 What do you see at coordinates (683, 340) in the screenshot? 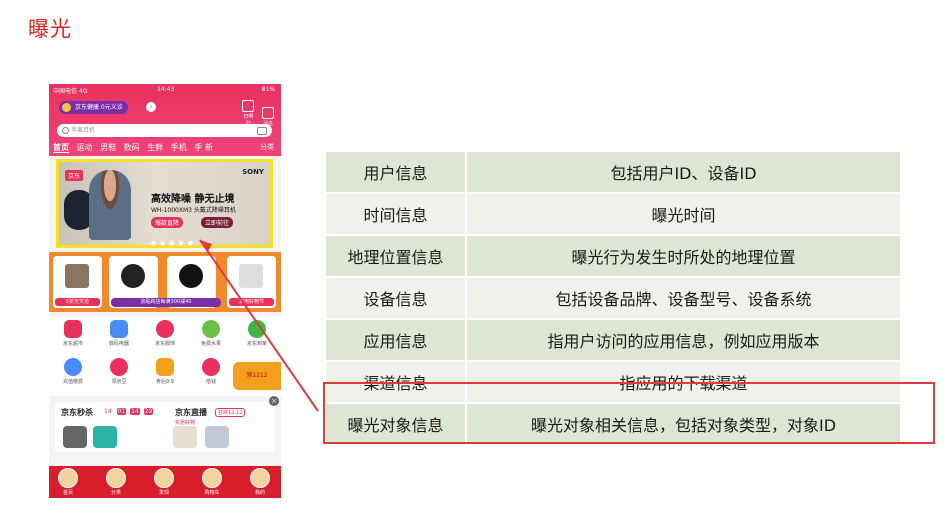
I see `row-desc: 指用户访问的应用信息，例如应用版本` at bounding box center [683, 340].